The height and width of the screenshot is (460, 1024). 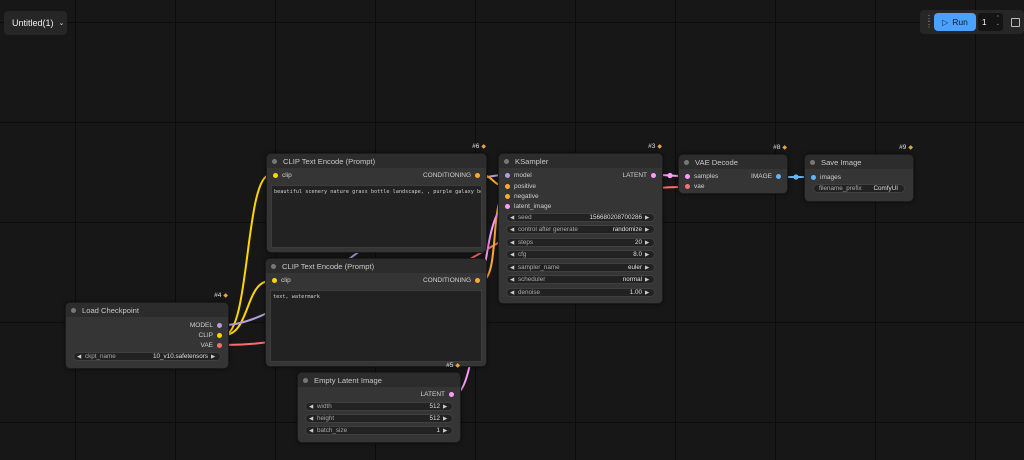 What do you see at coordinates (859, 188) in the screenshot?
I see `filename-prefix-widget: filename_prefix ComfyUI` at bounding box center [859, 188].